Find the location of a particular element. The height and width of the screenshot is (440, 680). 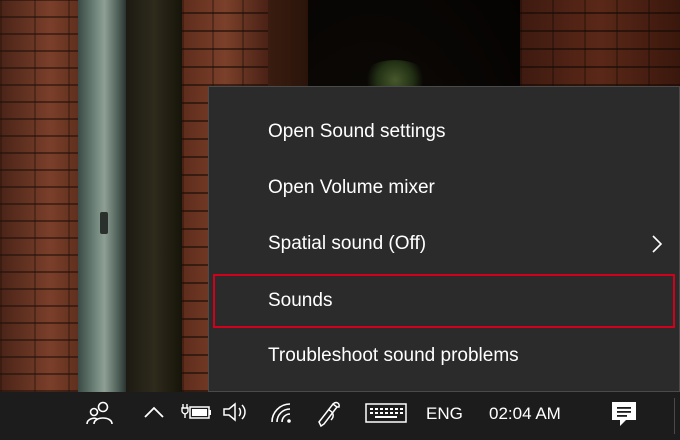

menu-item-open-sound-settings: Open Sound settings is located at coordinates (444, 132).